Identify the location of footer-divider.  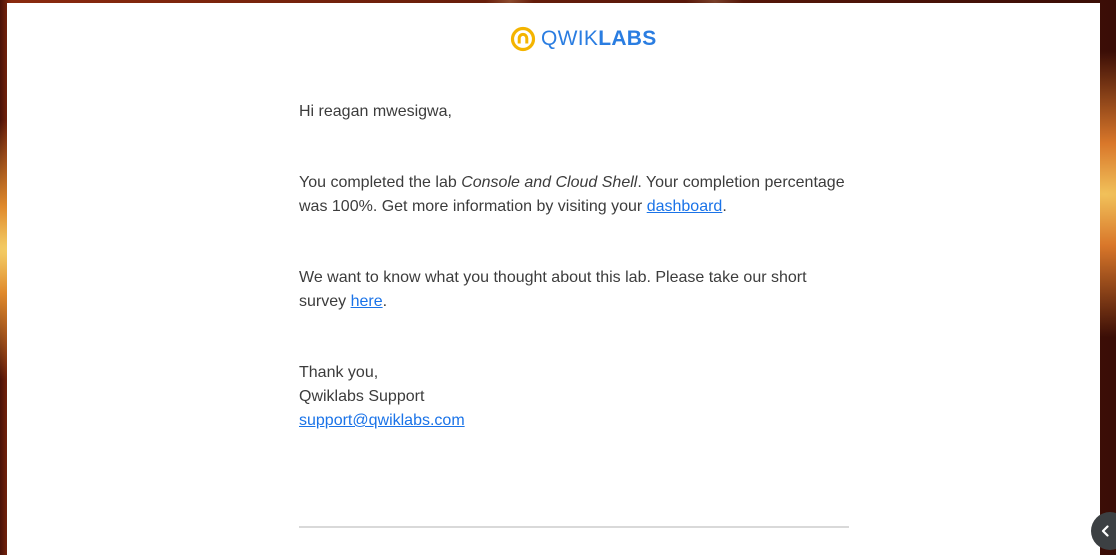
(574, 527).